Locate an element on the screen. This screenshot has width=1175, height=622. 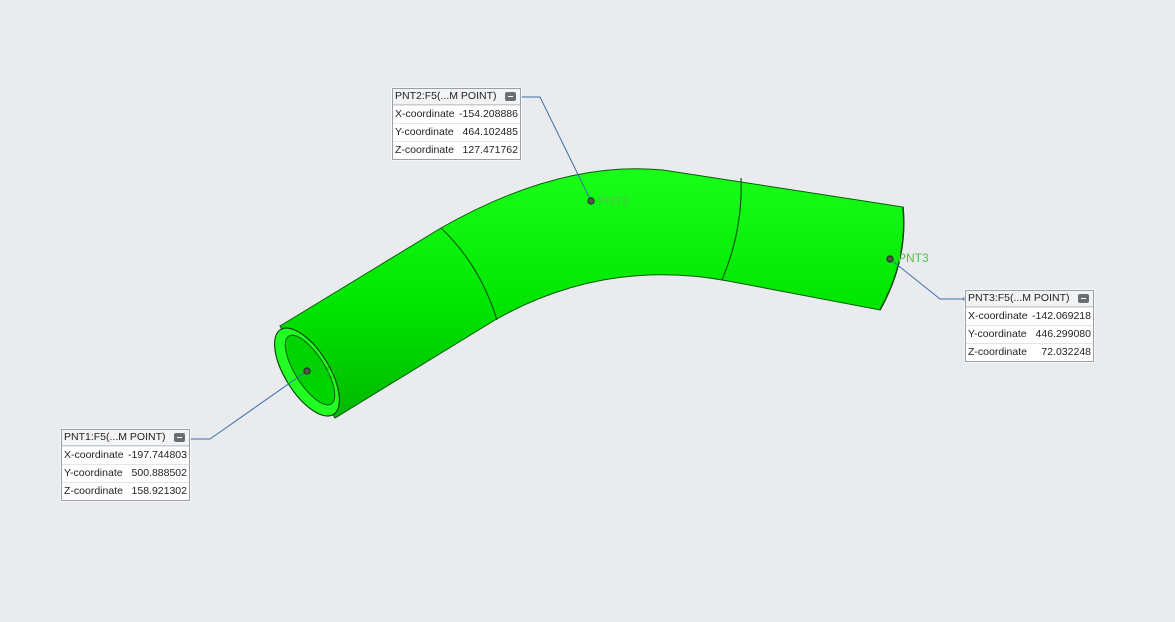
row-value: -197.744803 is located at coordinates (157, 455).